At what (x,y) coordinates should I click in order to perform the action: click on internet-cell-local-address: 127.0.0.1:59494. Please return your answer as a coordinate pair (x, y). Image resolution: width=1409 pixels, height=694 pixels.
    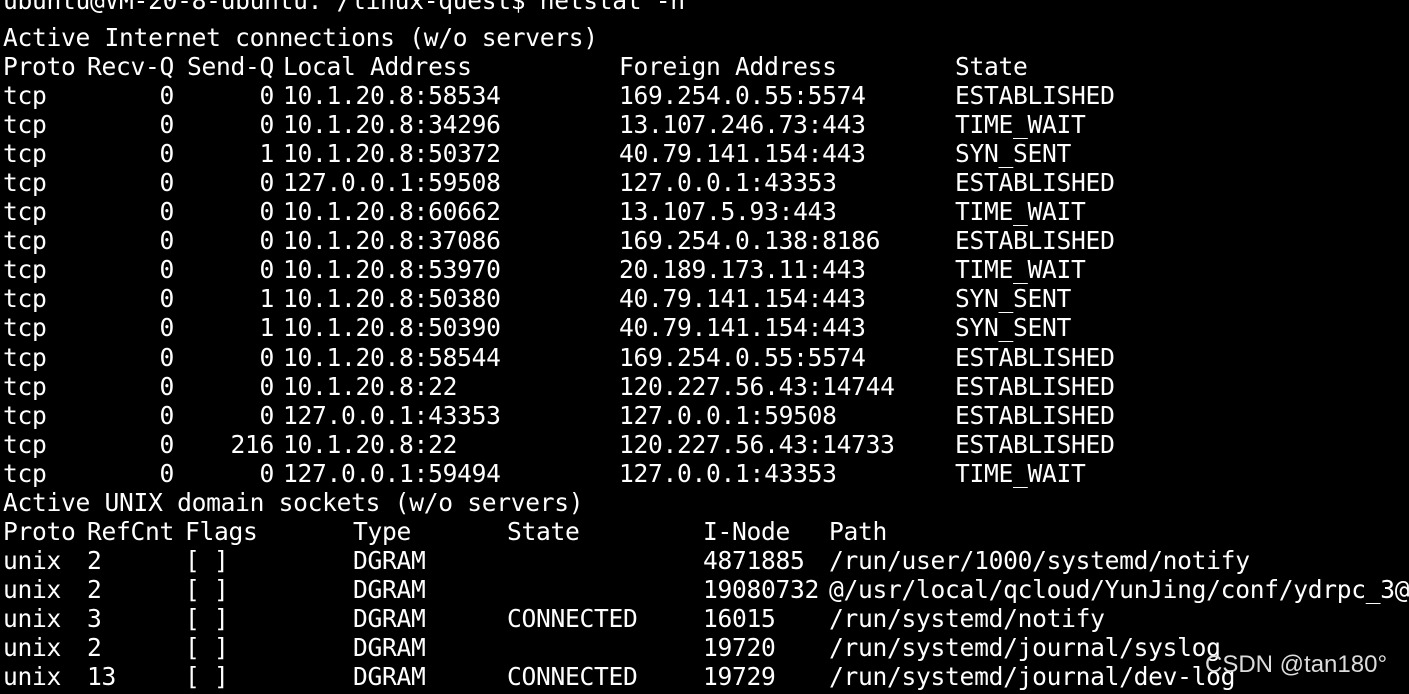
    Looking at the image, I should click on (392, 473).